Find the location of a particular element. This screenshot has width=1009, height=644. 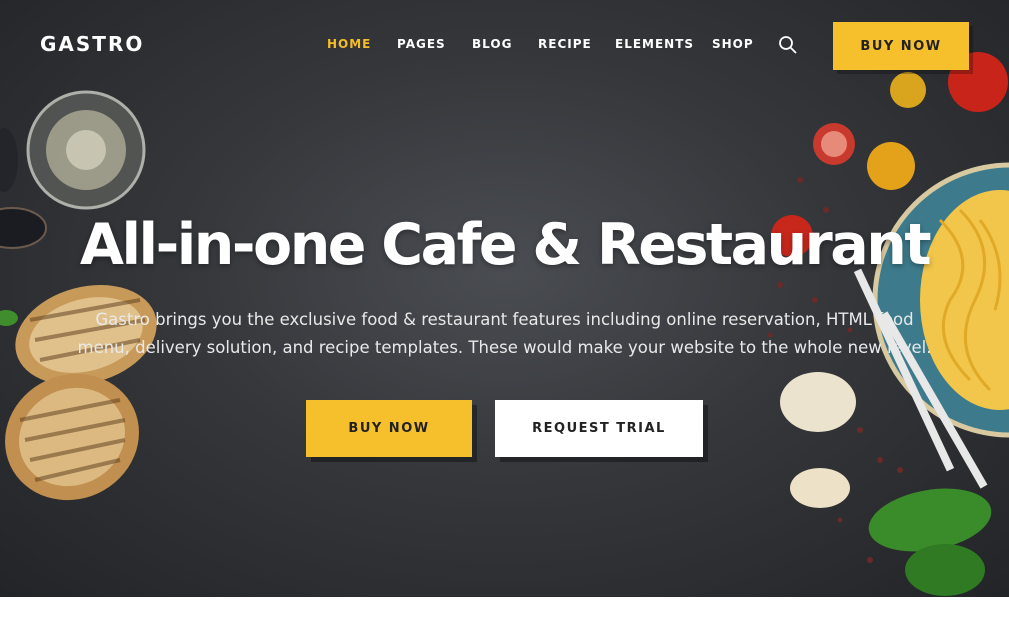

wine-glass-decoration is located at coordinates (86, 150).